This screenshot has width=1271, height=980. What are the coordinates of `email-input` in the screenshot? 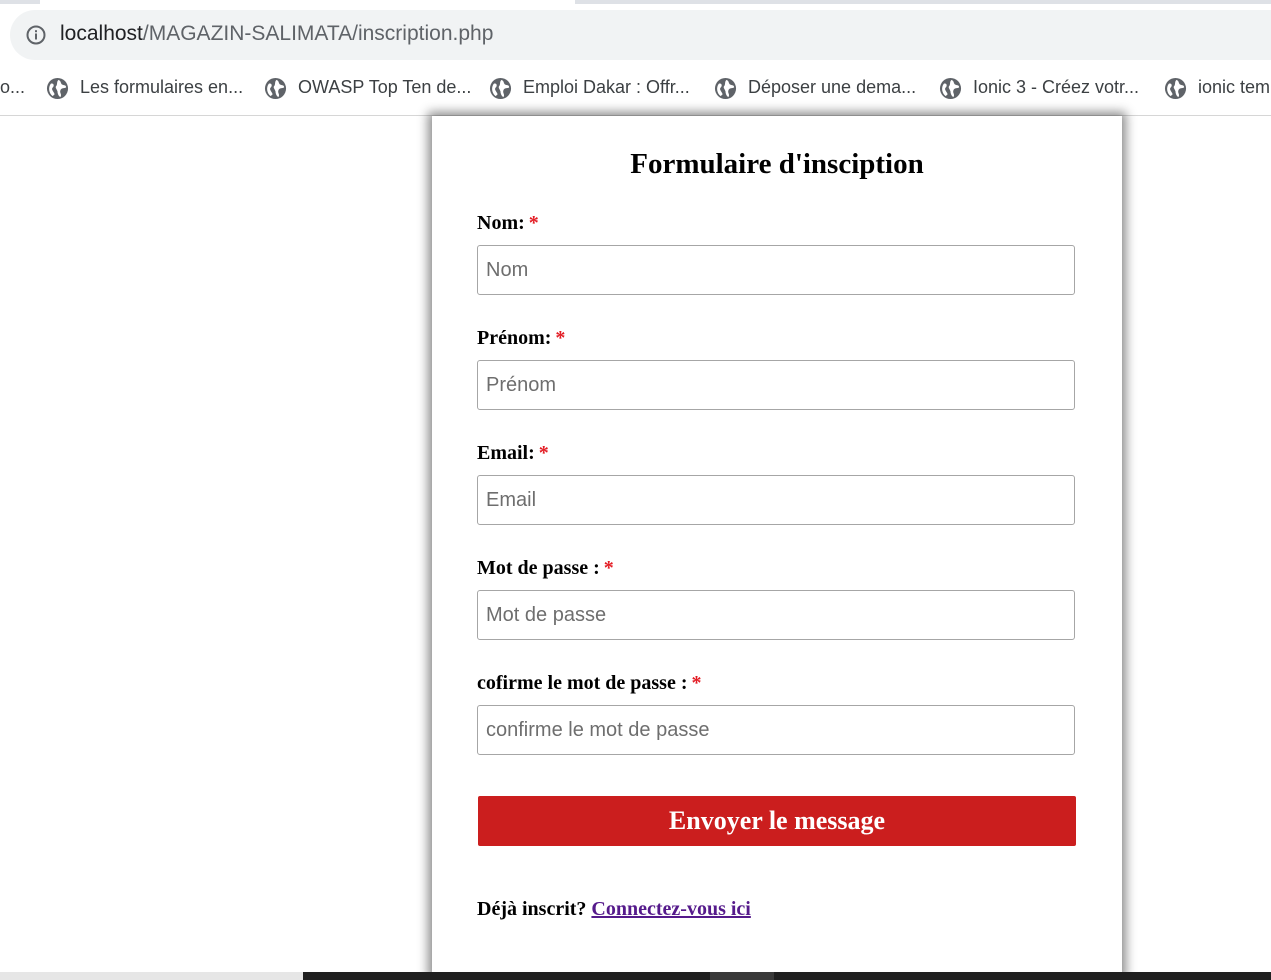 It's located at (776, 500).